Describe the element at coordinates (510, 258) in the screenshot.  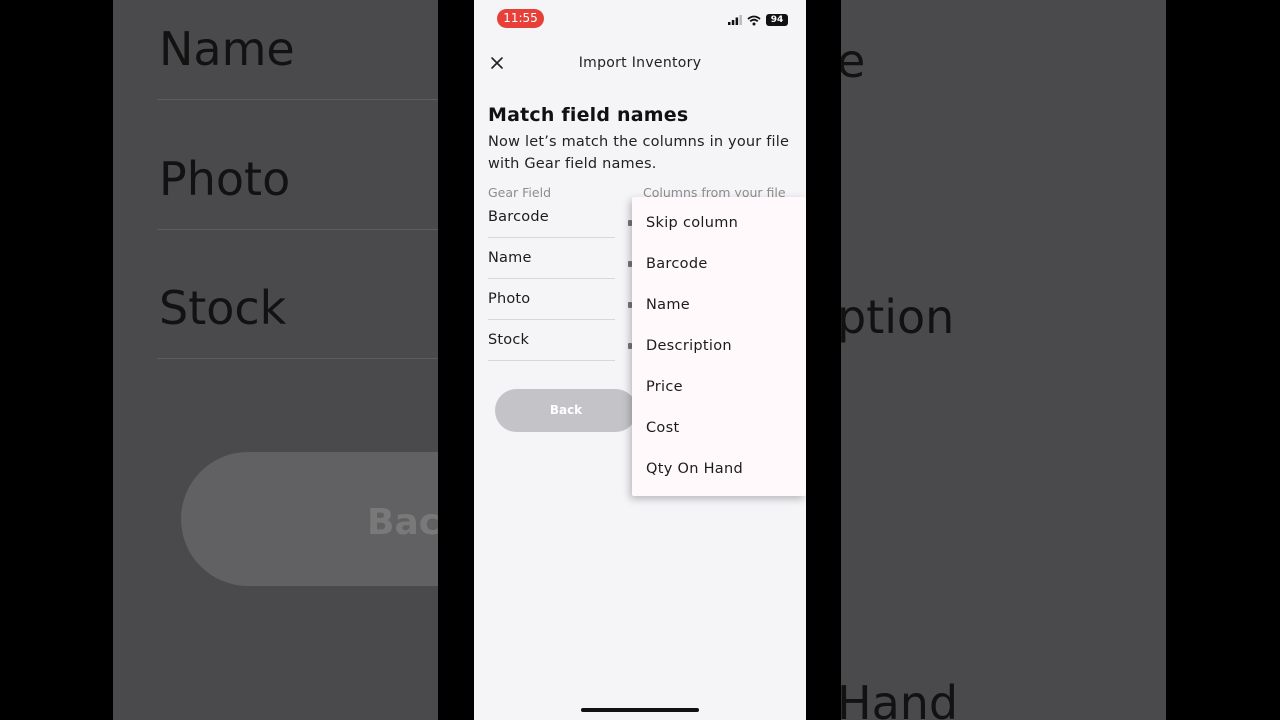
I see `field-label: Name` at that location.